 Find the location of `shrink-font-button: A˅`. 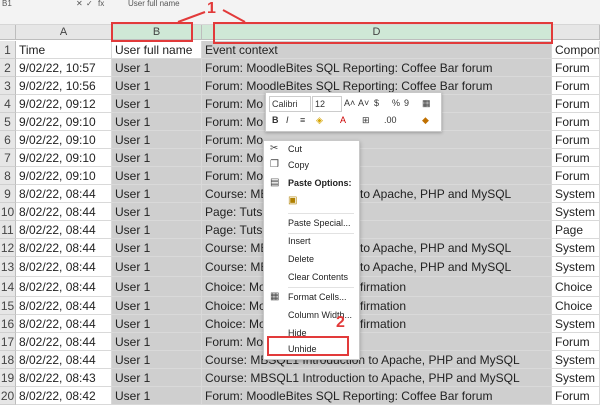

shrink-font-button: A˅ is located at coordinates (363, 103).